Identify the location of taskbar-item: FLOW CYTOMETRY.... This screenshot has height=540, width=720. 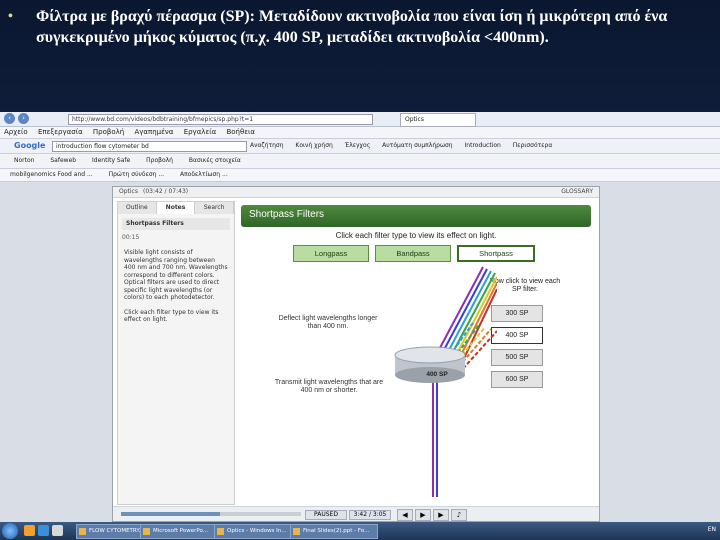
(112, 531).